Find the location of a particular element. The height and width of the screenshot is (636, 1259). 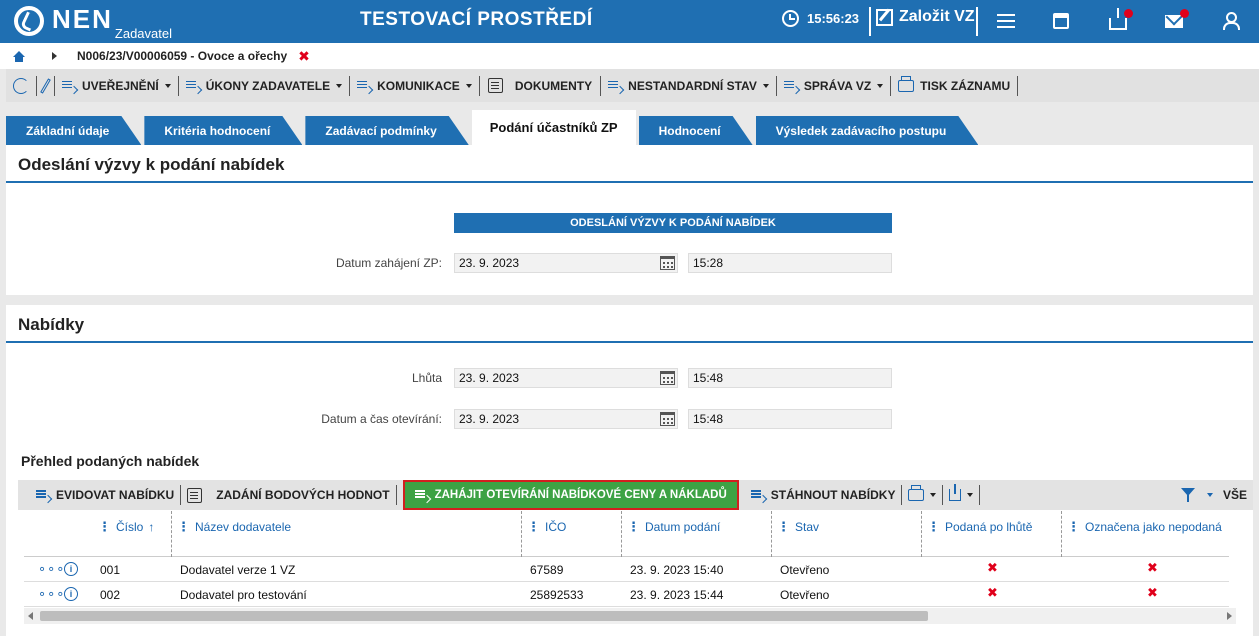

reload-icon is located at coordinates (21, 85).